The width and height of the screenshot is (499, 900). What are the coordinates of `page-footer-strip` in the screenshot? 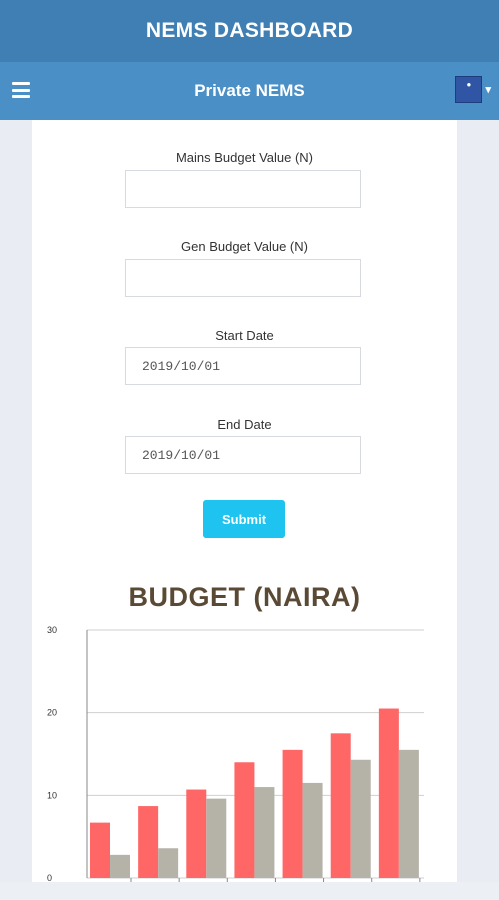 It's located at (249, 891).